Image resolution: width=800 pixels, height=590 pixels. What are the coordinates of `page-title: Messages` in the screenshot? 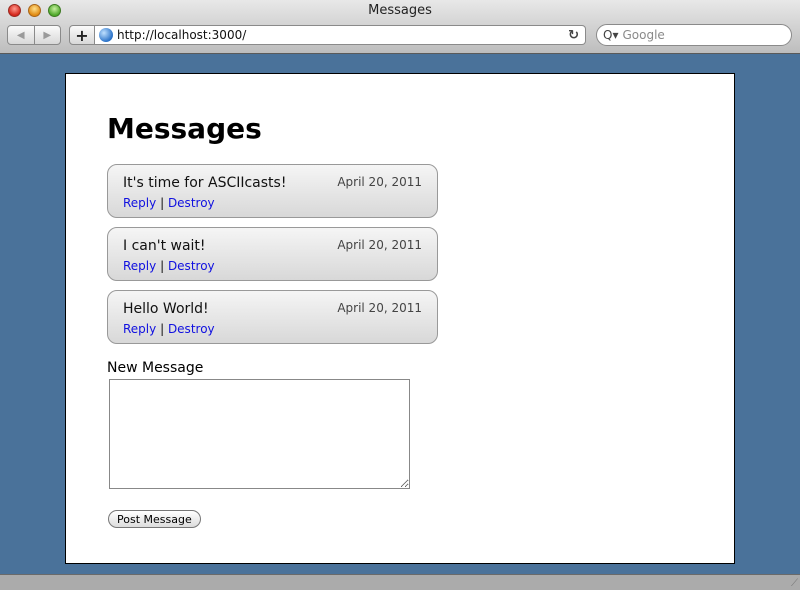 It's located at (184, 128).